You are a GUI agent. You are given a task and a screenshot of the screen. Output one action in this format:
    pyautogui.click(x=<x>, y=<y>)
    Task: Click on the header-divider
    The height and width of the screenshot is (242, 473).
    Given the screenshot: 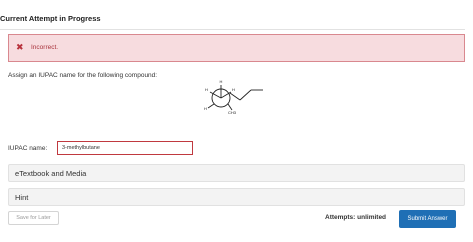 What is the action you would take?
    pyautogui.click(x=232, y=29)
    